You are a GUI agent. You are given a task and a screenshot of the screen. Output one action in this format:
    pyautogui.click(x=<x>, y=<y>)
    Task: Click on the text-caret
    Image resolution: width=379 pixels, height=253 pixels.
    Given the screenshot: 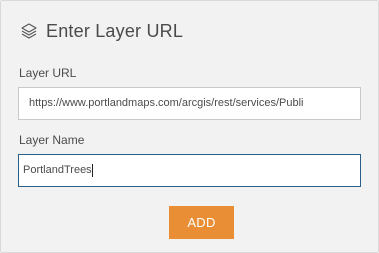 What is the action you would take?
    pyautogui.click(x=92, y=170)
    